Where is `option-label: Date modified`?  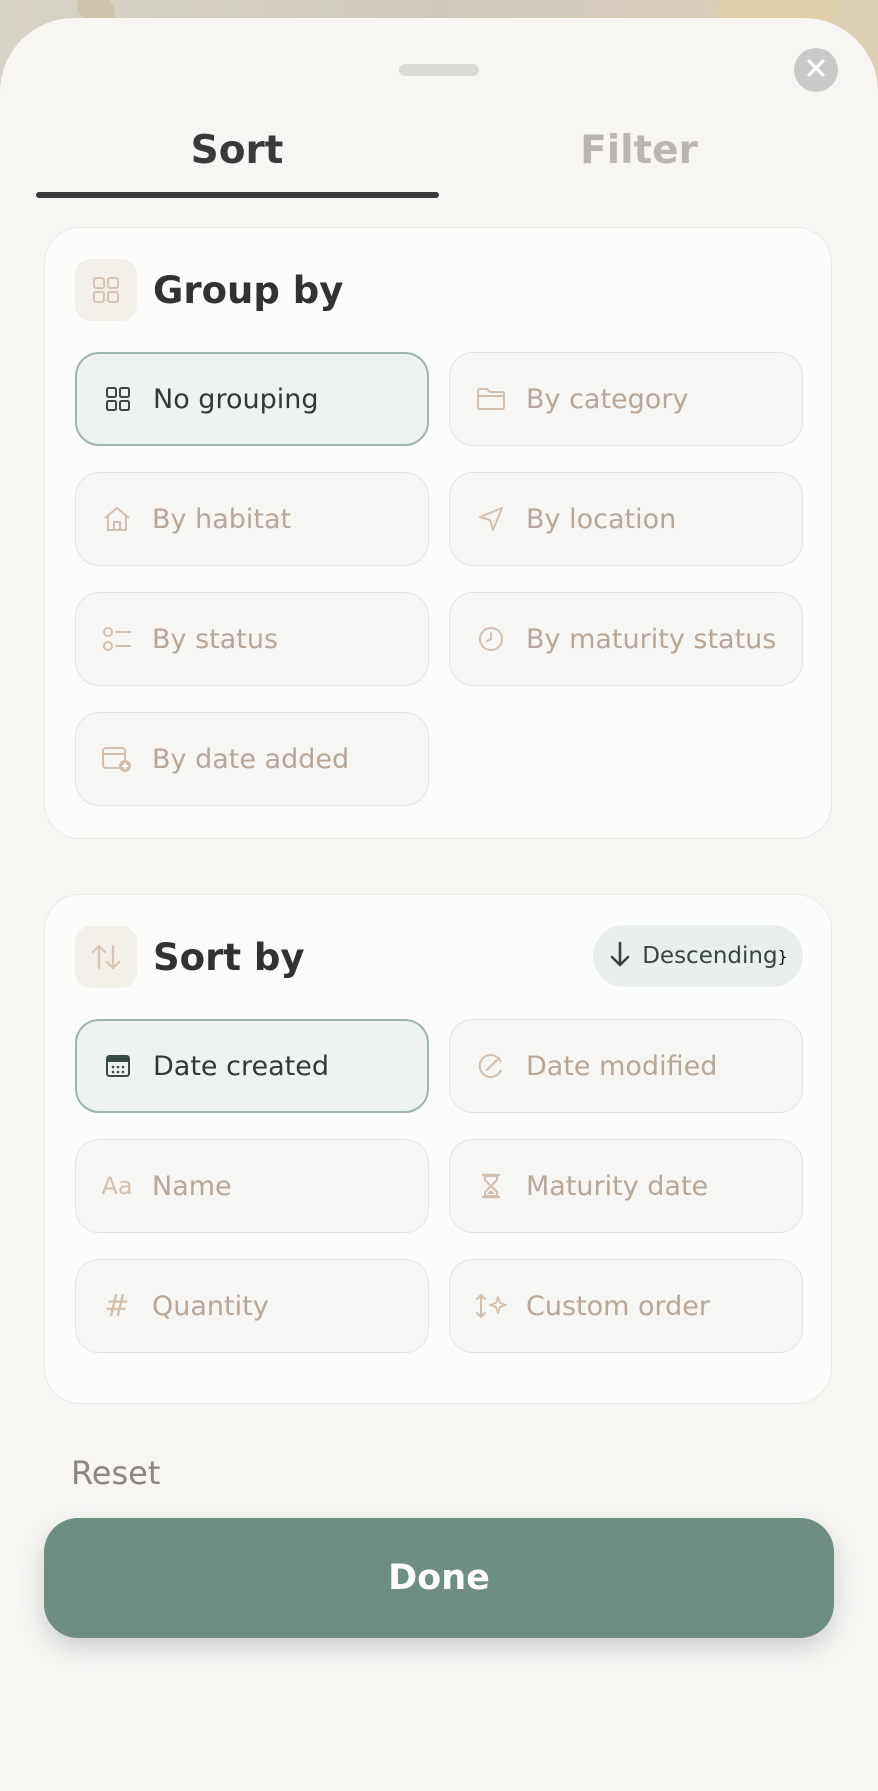 option-label: Date modified is located at coordinates (622, 1066).